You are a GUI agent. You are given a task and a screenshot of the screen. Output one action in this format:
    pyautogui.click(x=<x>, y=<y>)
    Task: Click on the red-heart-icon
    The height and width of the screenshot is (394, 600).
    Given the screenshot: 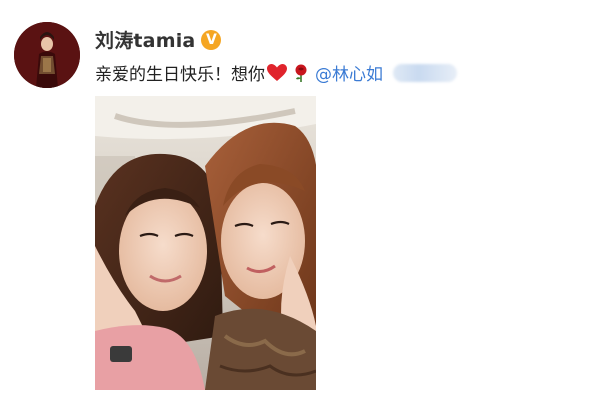 What is the action you would take?
    pyautogui.click(x=277, y=72)
    